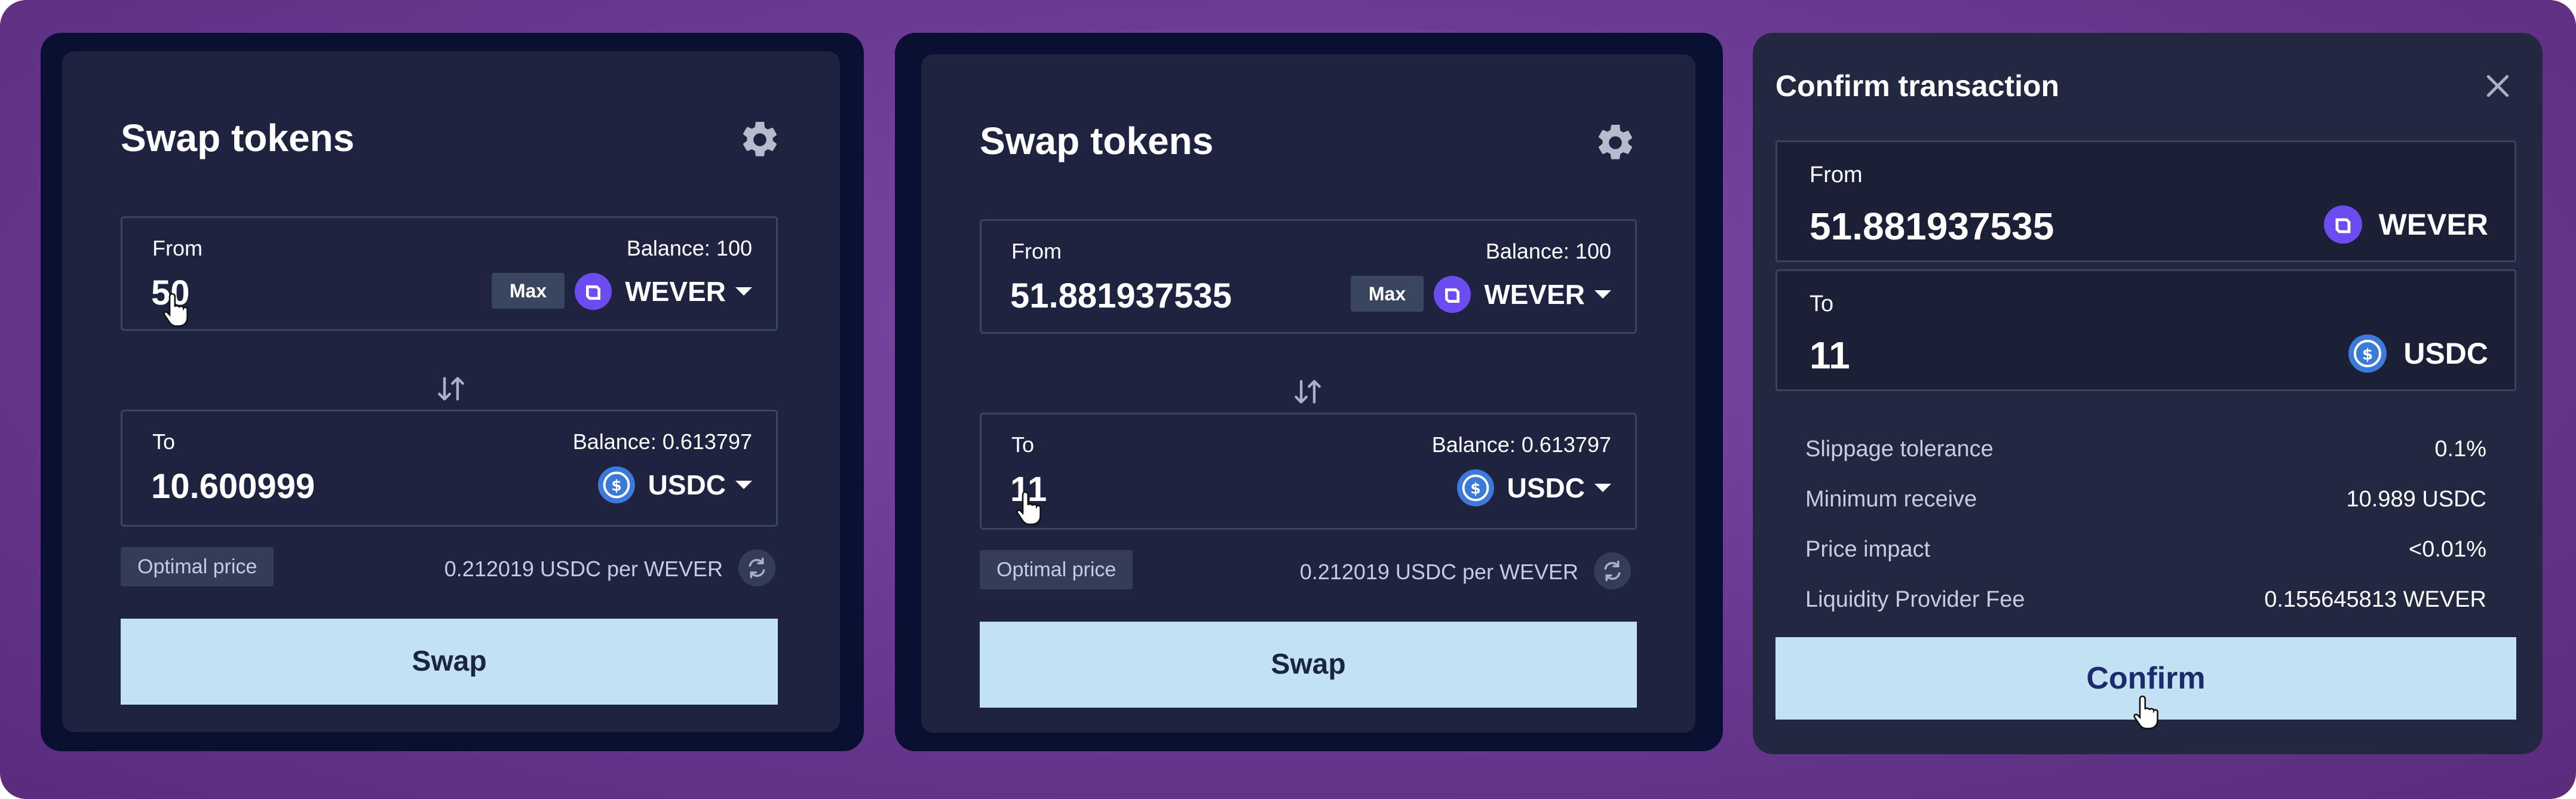  I want to click on detail-row: Minimum receive 10.989 USDC, so click(2145, 502).